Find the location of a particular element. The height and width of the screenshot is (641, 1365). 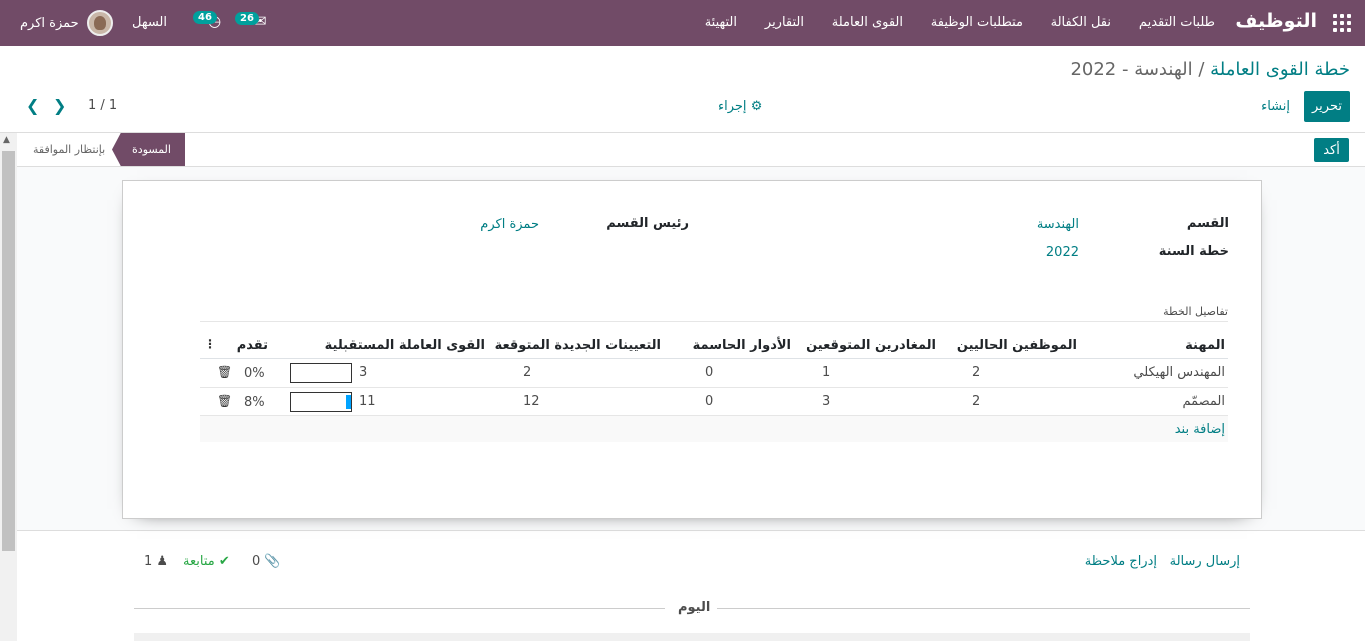

scroll-thumb is located at coordinates (8, 351).